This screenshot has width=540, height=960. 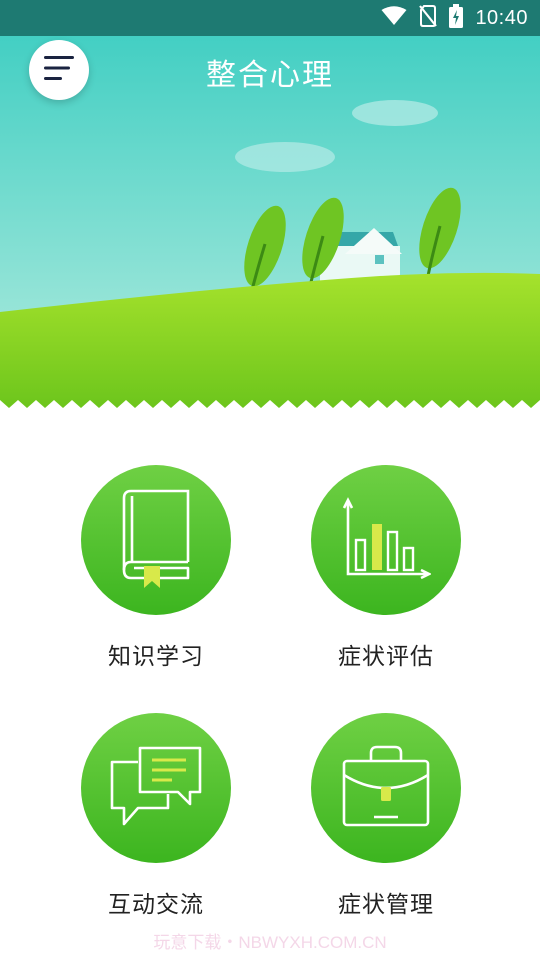 I want to click on status-icons: 10:40, so click(x=454, y=18).